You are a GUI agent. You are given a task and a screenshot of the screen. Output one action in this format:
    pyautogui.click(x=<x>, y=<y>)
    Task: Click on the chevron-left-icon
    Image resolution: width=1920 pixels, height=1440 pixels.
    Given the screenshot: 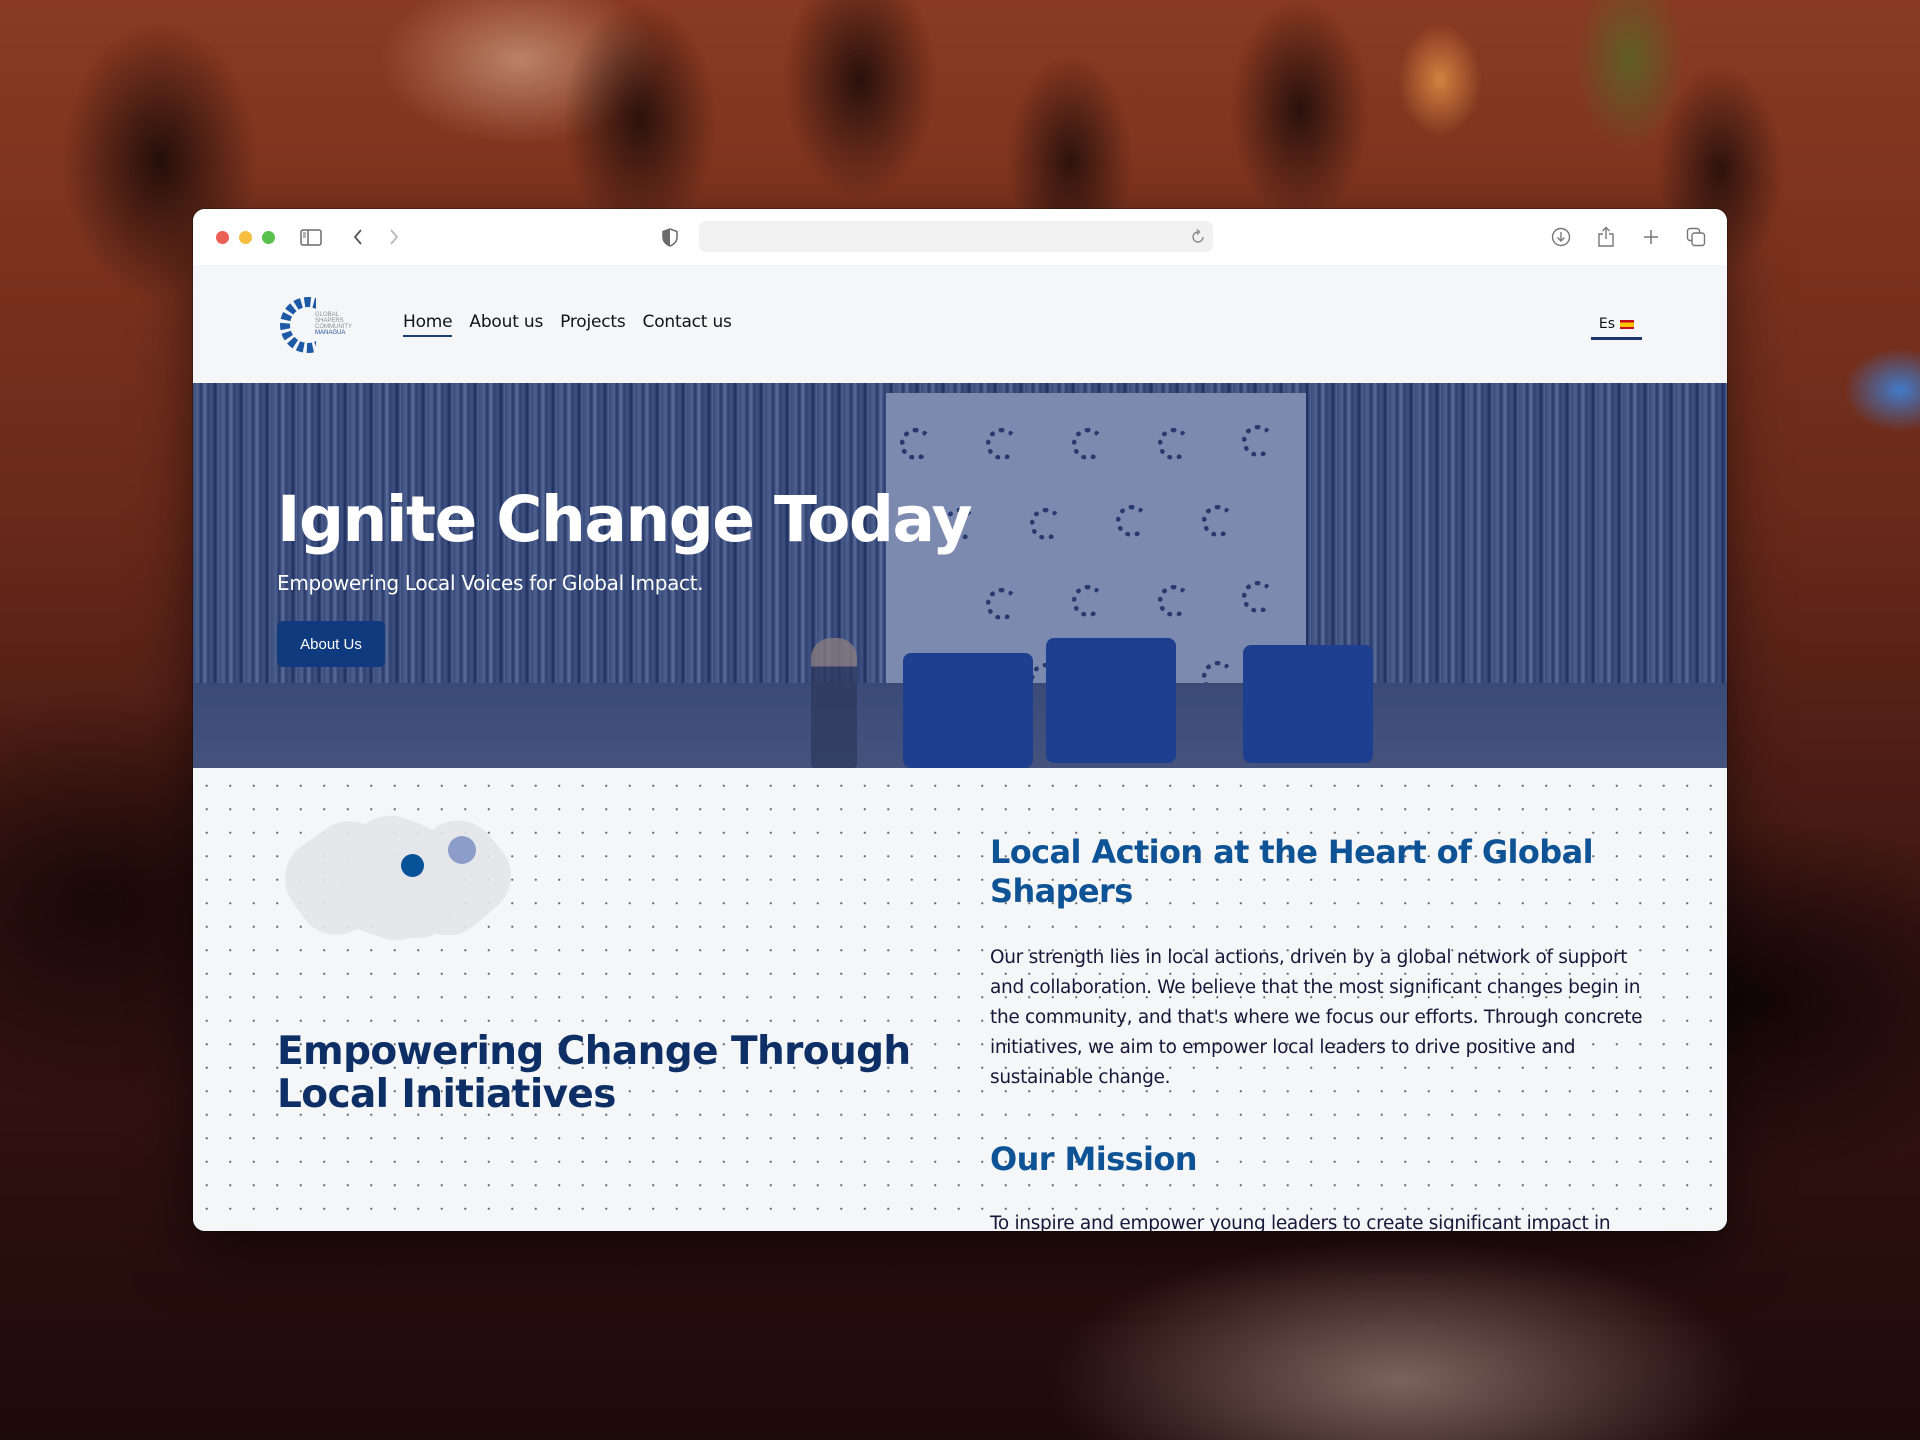 What is the action you would take?
    pyautogui.click(x=358, y=237)
    